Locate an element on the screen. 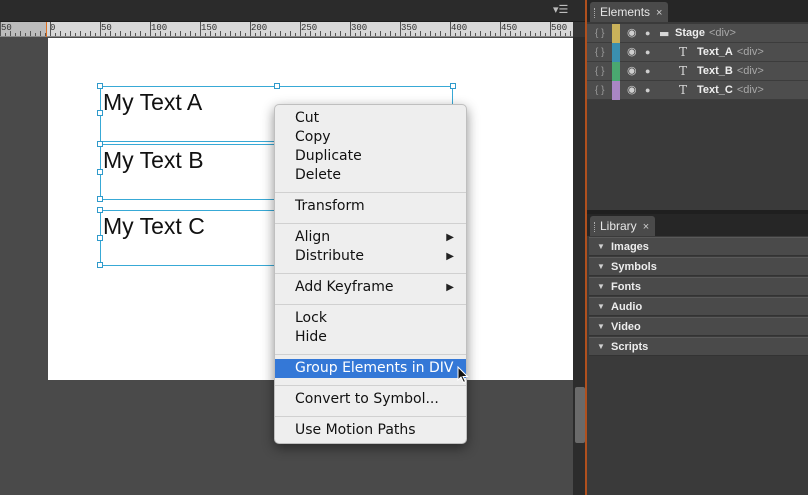 The width and height of the screenshot is (808, 495). menu-item-copy: Copy is located at coordinates (370, 137).